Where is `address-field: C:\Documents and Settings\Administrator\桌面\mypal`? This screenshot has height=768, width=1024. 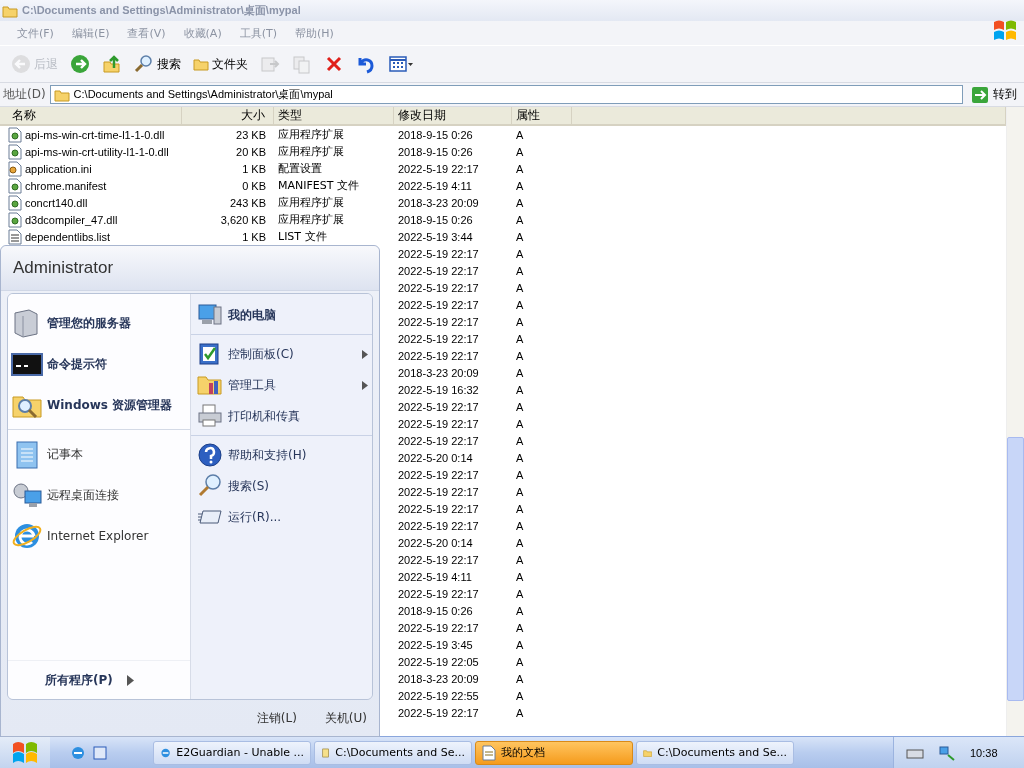 address-field: C:\Documents and Settings\Administrator\桌面\mypal is located at coordinates (506, 94).